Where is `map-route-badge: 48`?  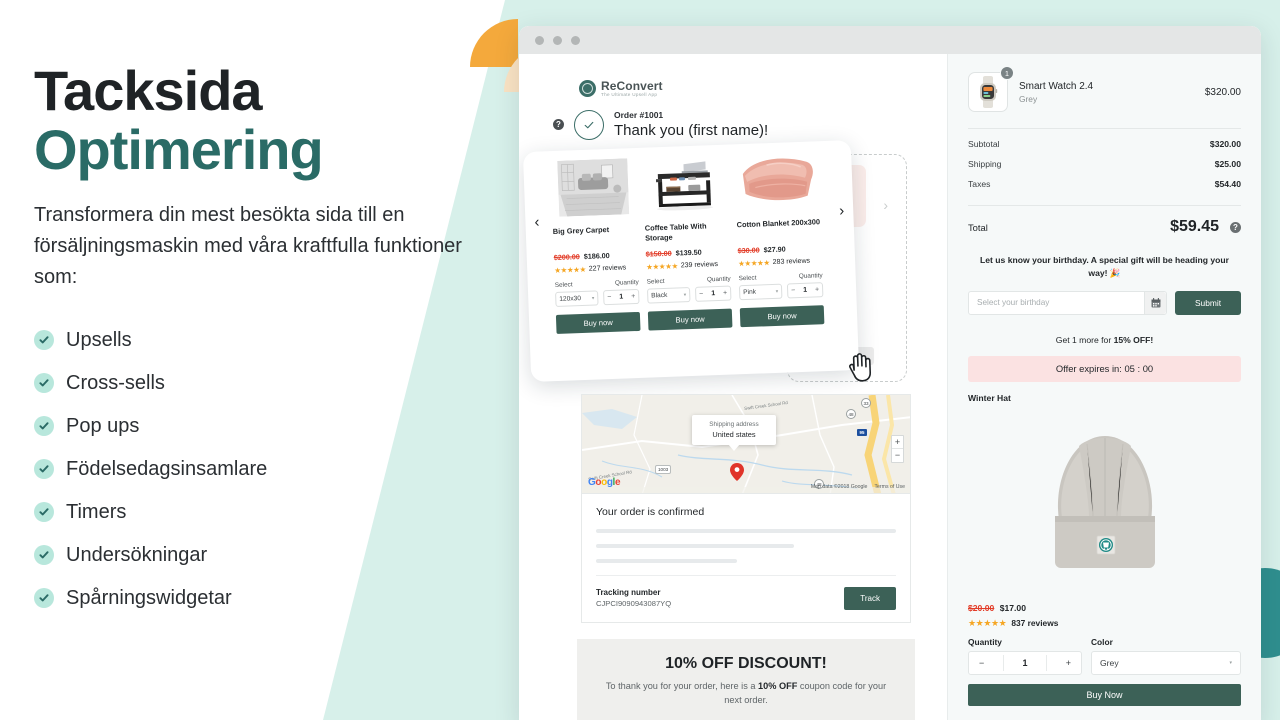
map-route-badge: 48 is located at coordinates (851, 413).